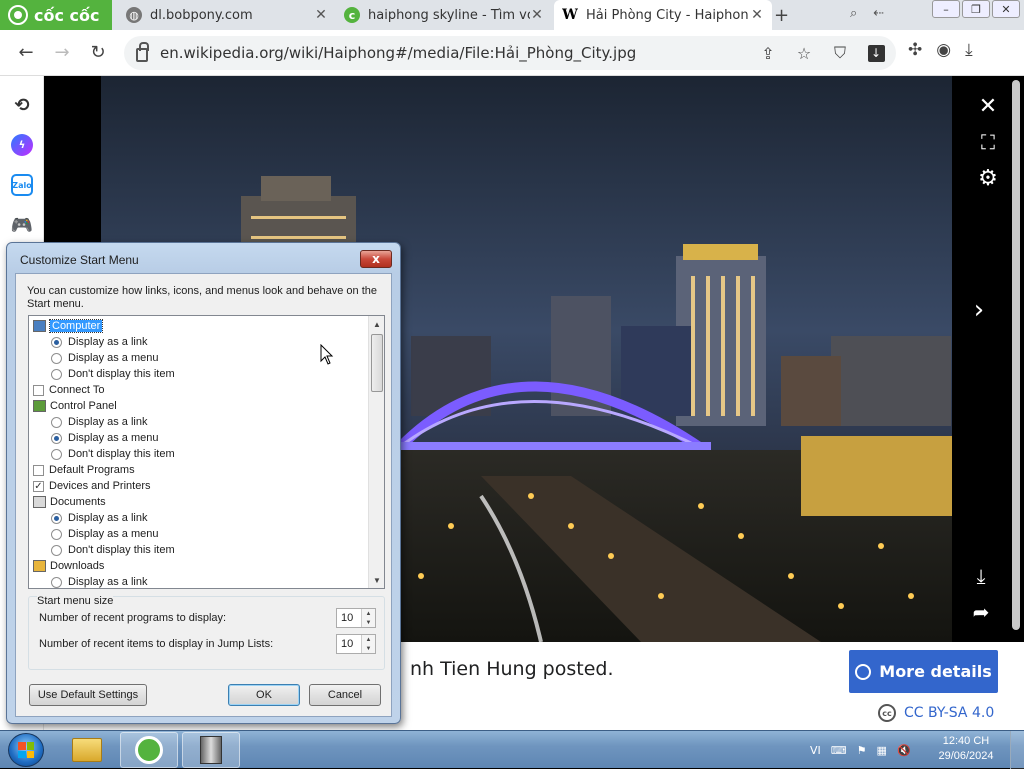  What do you see at coordinates (988, 106) in the screenshot?
I see `close-viewer-icon: ✕` at bounding box center [988, 106].